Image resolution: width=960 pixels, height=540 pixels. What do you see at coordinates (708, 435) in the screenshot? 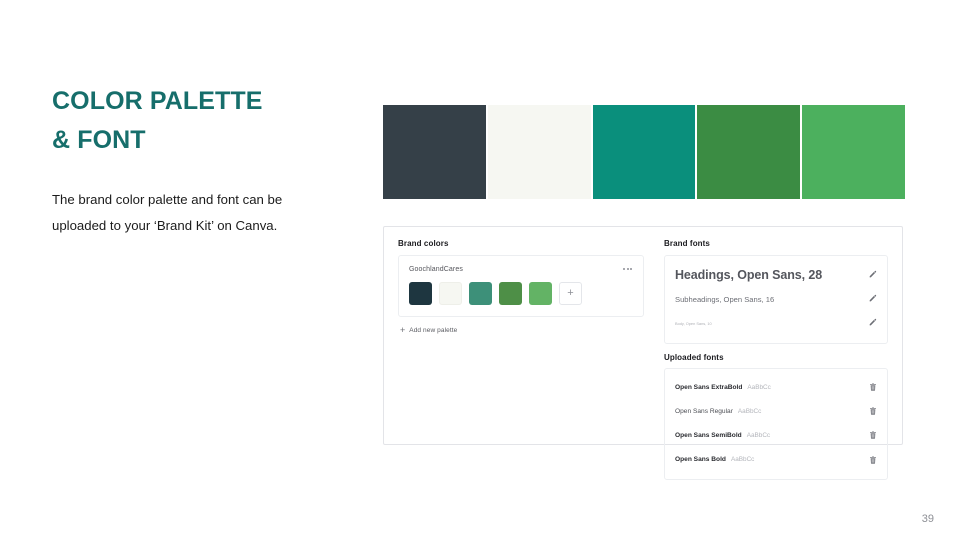
I see `uploaded-font-name: Open Sans SemiBold` at bounding box center [708, 435].